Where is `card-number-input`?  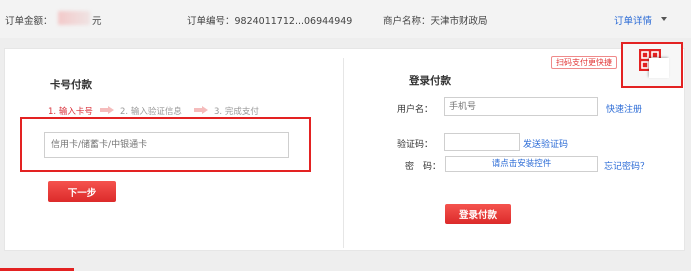
card-number-input is located at coordinates (166, 145).